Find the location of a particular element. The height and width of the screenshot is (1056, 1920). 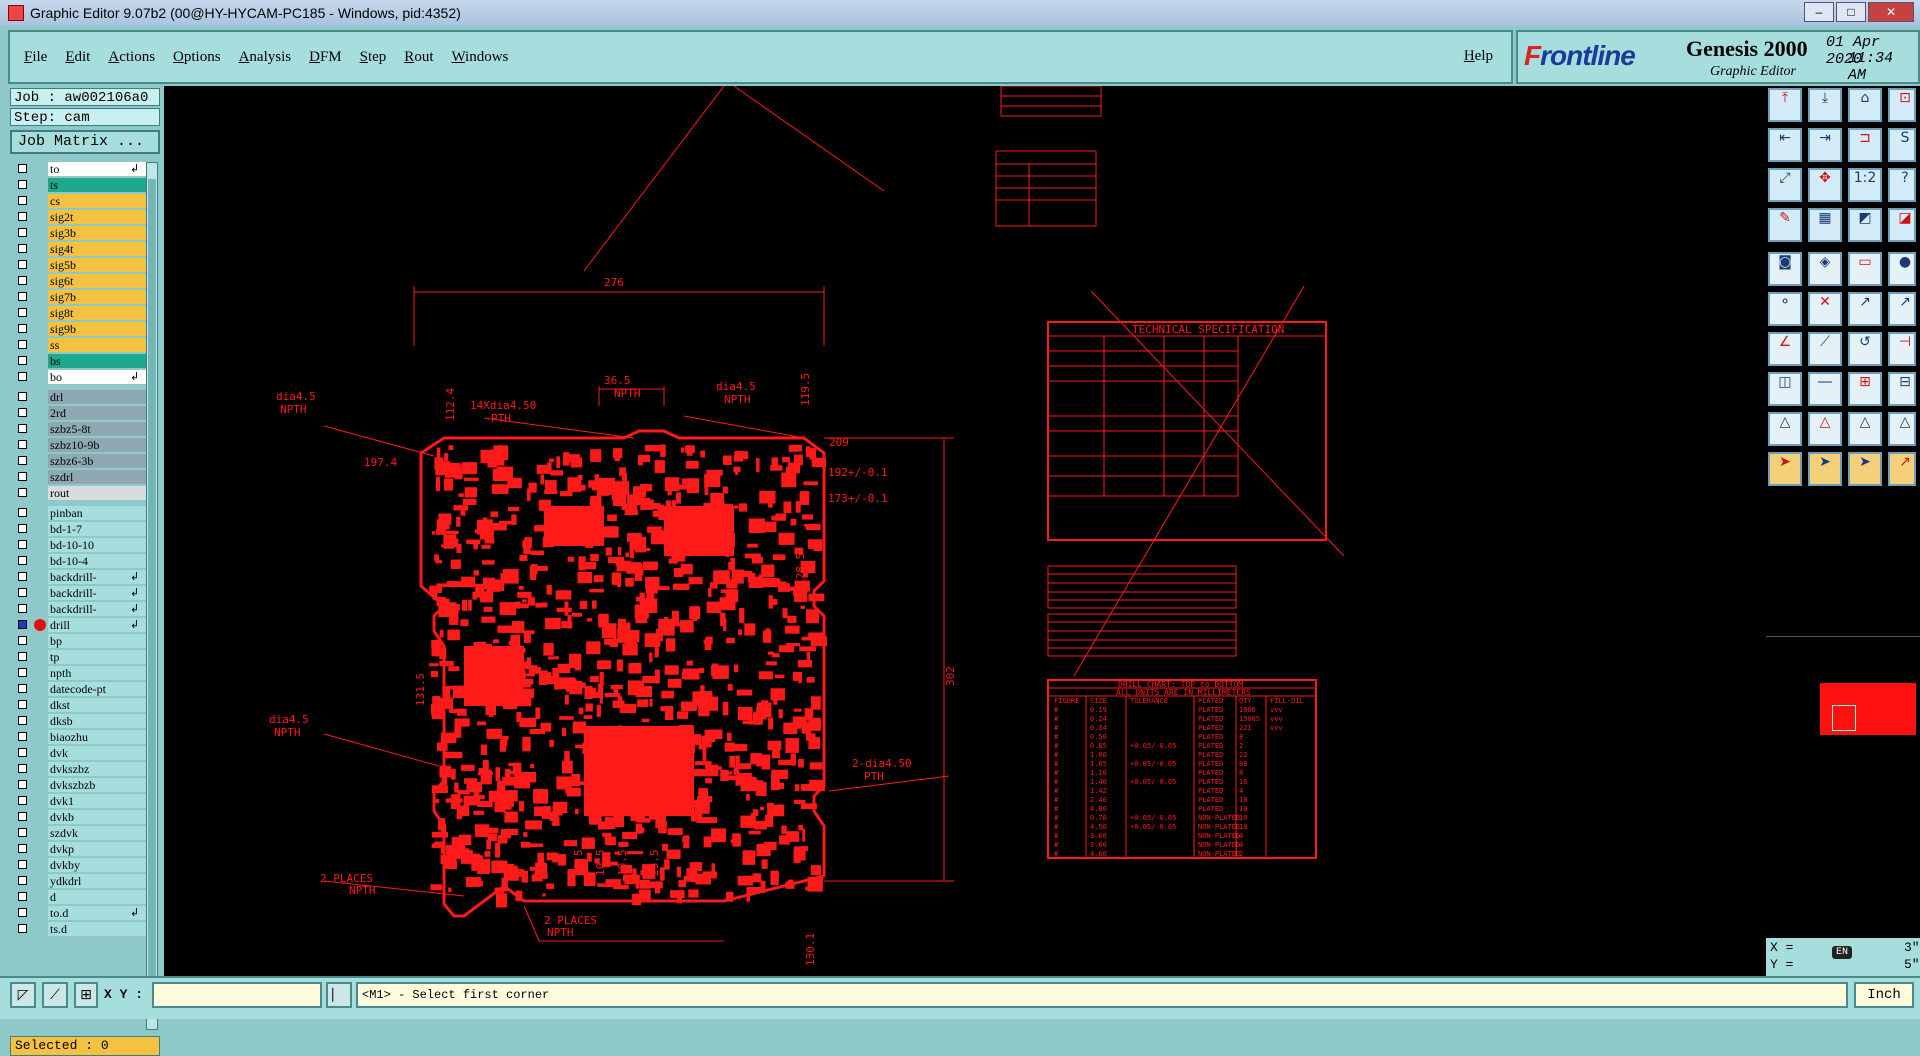

layer-row: sig2t is located at coordinates (80, 217).